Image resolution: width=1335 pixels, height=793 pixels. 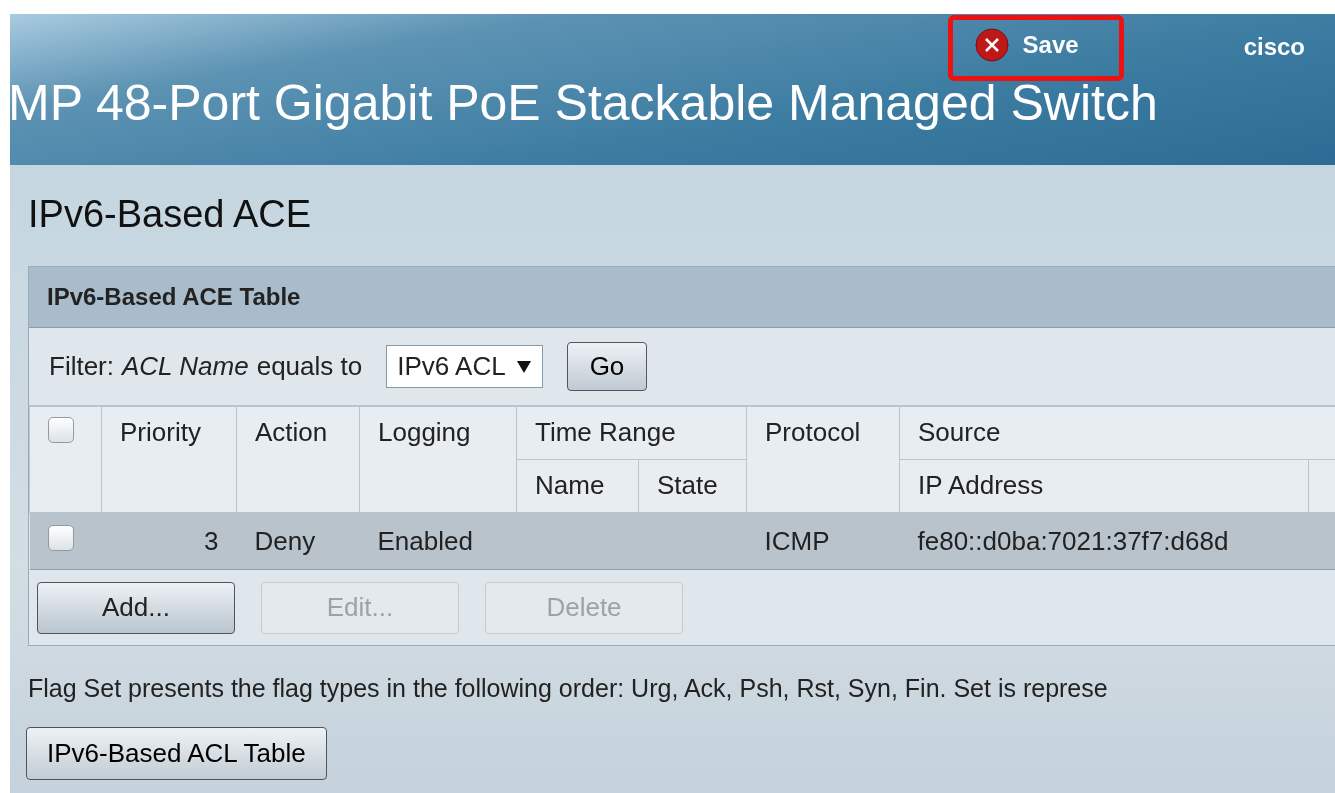 What do you see at coordinates (81, 366) in the screenshot?
I see `filter-label: Filter:` at bounding box center [81, 366].